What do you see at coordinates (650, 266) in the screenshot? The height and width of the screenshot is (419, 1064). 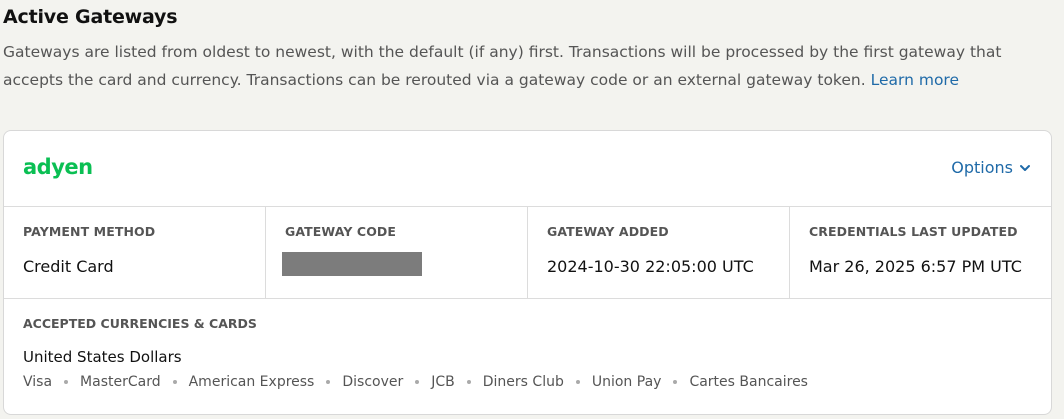 I see `gateway-added-value: 2024-10-30 22:05:00 UTC` at bounding box center [650, 266].